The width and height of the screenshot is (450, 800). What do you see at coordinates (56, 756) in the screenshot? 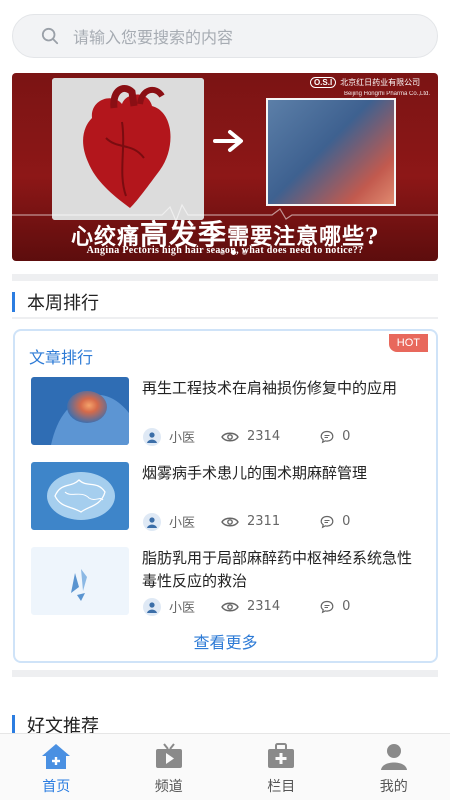
I see `home-icon` at bounding box center [56, 756].